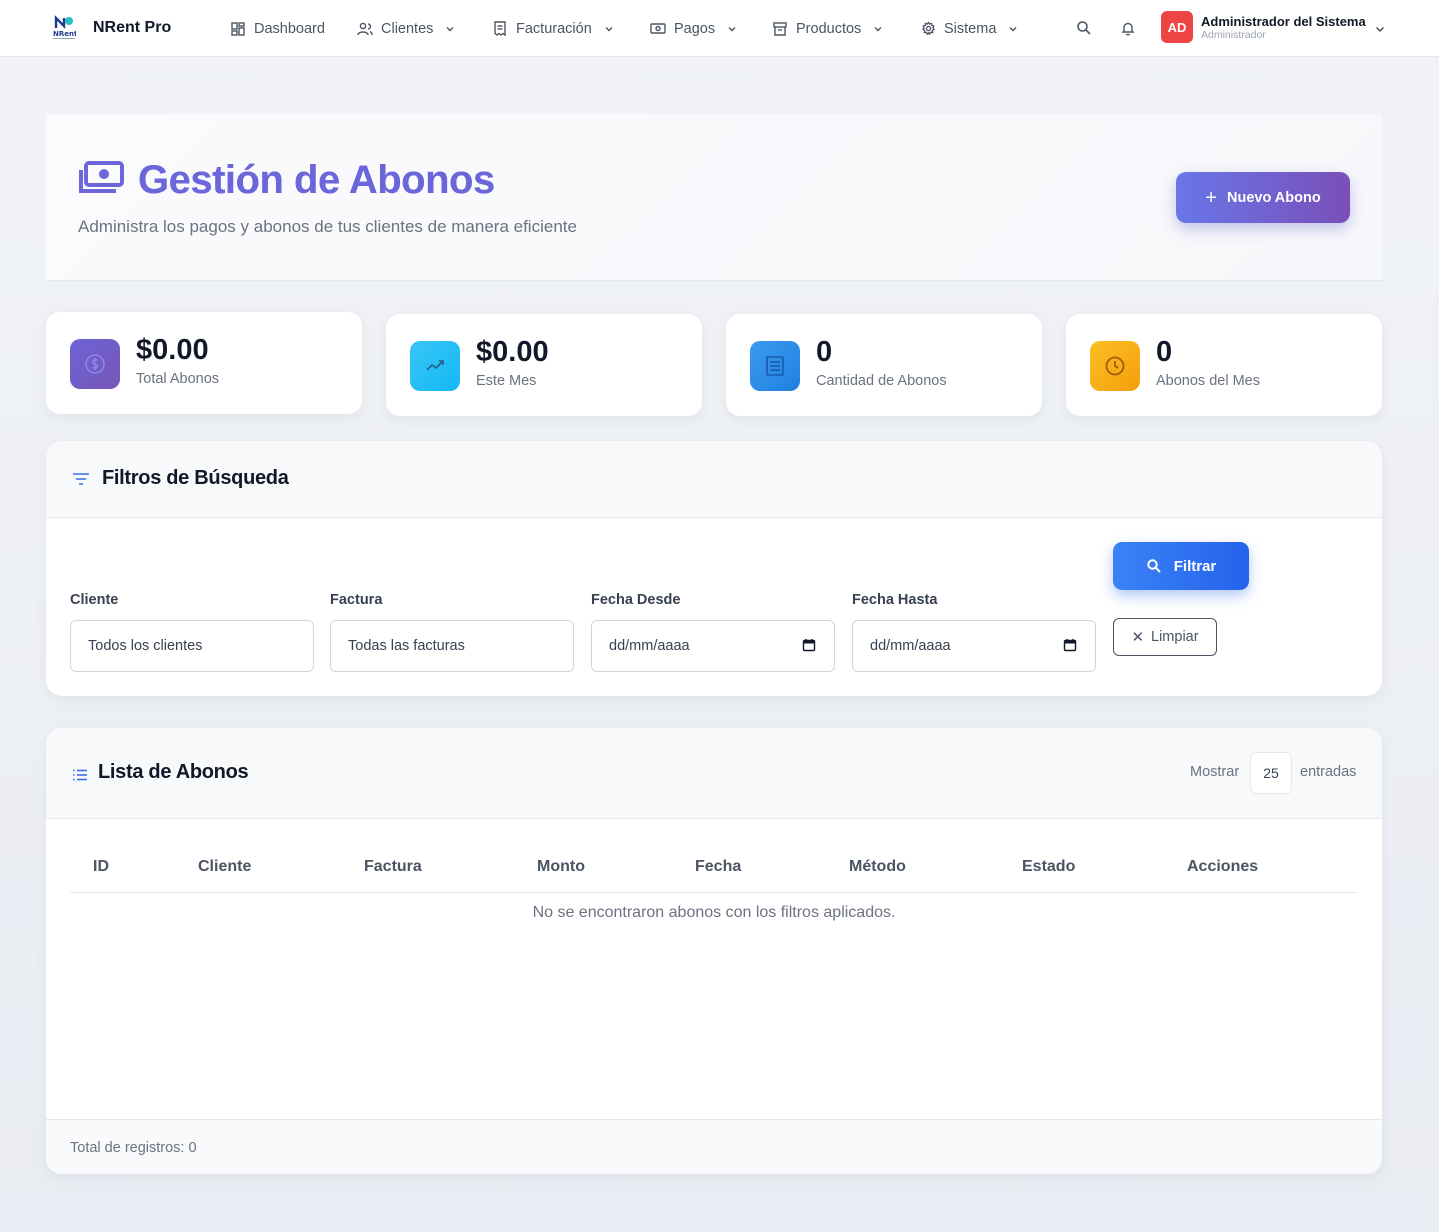  Describe the element at coordinates (173, 772) in the screenshot. I see `list-title: Lista de Abonos` at that location.